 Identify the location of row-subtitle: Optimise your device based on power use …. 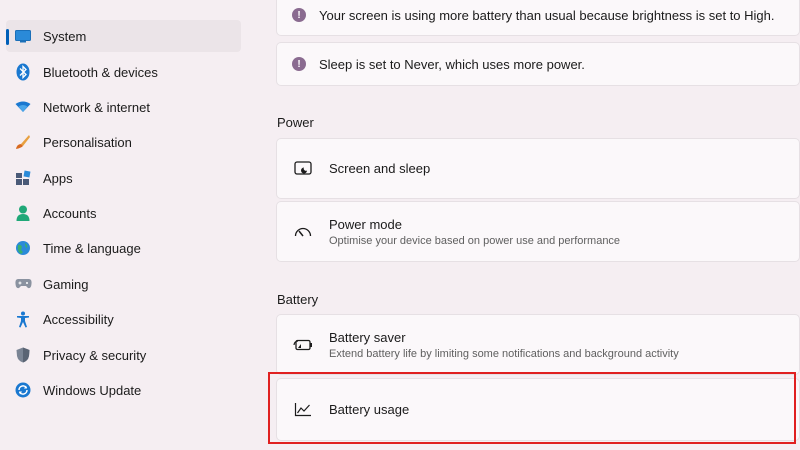
(475, 240).